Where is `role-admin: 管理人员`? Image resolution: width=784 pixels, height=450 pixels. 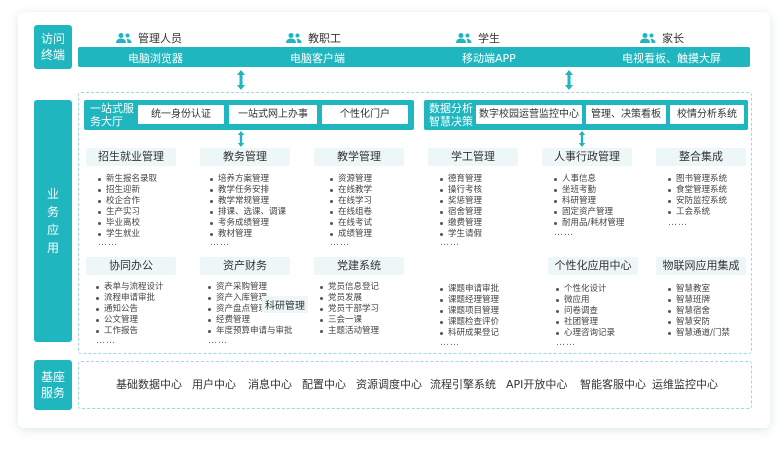 role-admin: 管理人员 is located at coordinates (149, 38).